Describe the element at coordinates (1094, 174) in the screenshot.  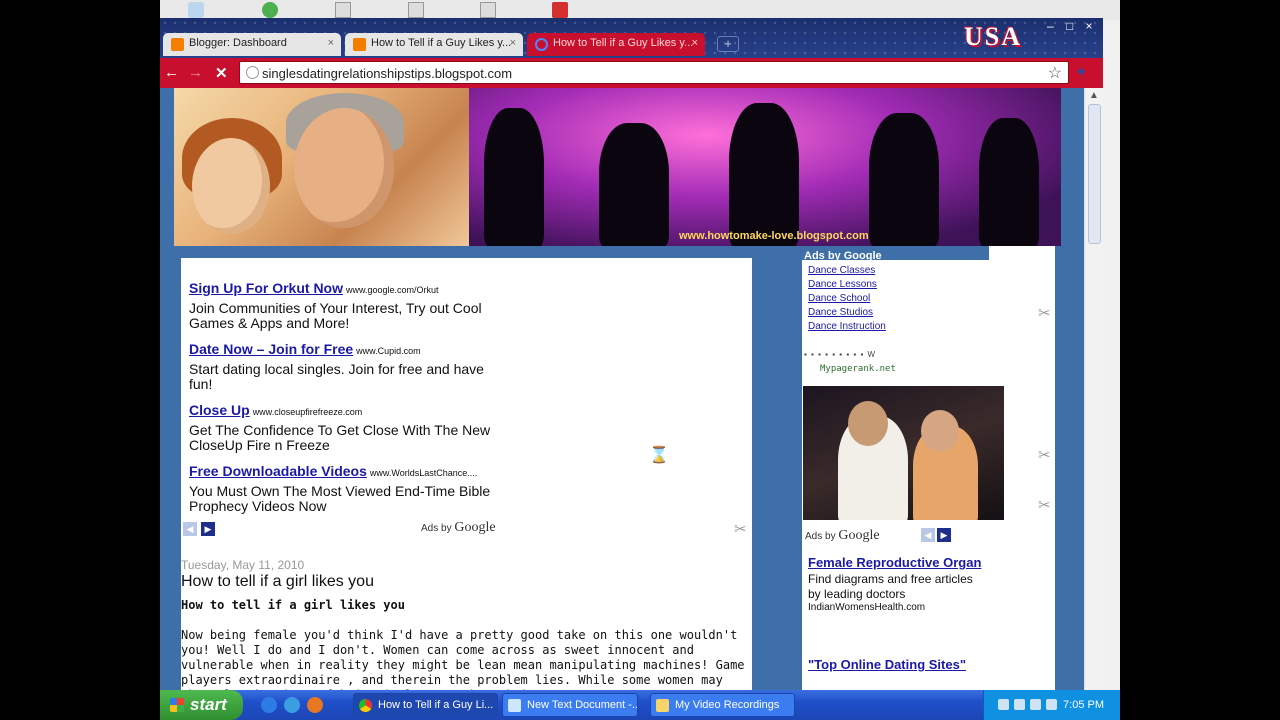
I see `scrollbar-thumb` at that location.